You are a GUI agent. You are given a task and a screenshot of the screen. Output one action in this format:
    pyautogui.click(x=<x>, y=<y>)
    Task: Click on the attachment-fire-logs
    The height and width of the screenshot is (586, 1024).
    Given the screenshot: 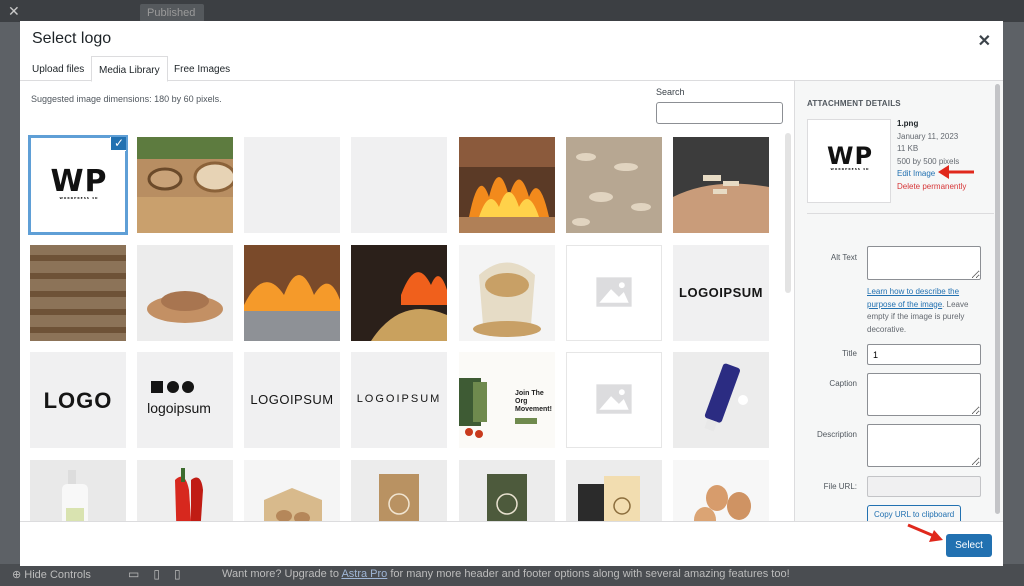 What is the action you would take?
    pyautogui.click(x=507, y=185)
    